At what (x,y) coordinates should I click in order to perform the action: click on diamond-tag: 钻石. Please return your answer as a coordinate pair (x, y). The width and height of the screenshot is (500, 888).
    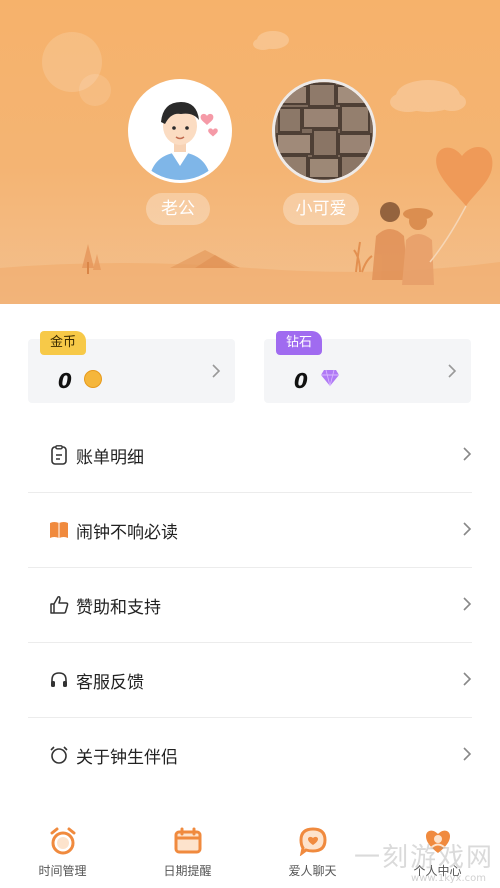
    Looking at the image, I should click on (299, 343).